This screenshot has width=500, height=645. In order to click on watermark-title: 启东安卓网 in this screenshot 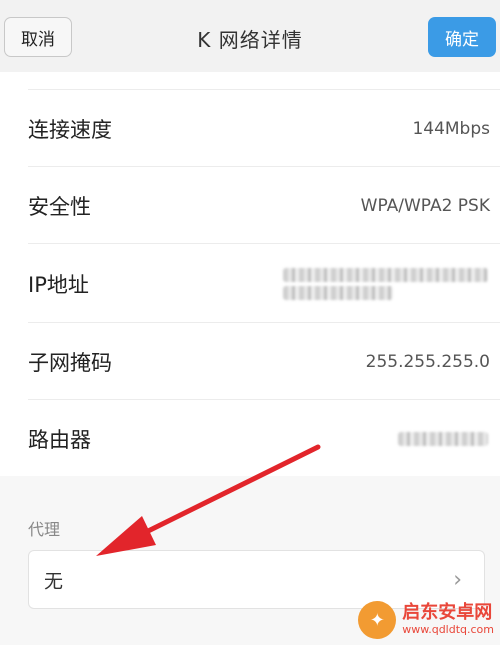, I will do `click(447, 612)`.